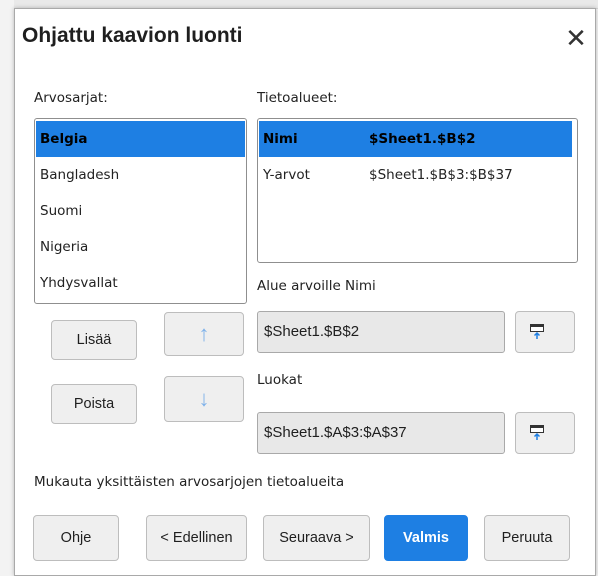 This screenshot has width=598, height=576. What do you see at coordinates (140, 139) in the screenshot?
I see `list-item: Belgia` at bounding box center [140, 139].